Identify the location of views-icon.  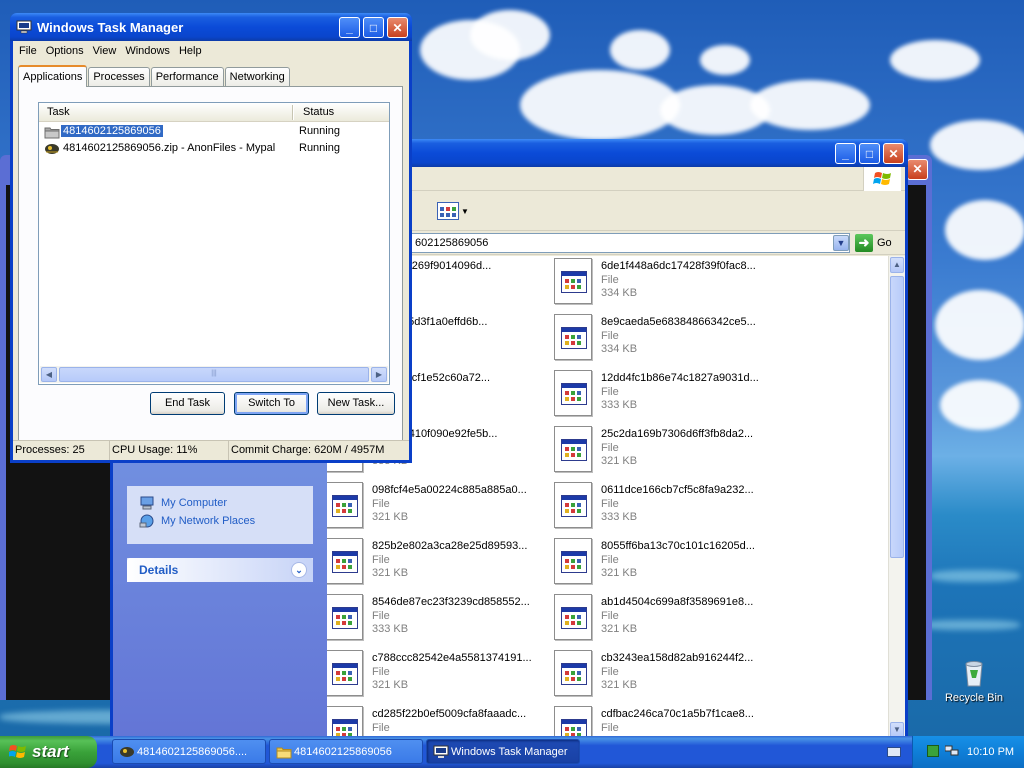
(448, 211).